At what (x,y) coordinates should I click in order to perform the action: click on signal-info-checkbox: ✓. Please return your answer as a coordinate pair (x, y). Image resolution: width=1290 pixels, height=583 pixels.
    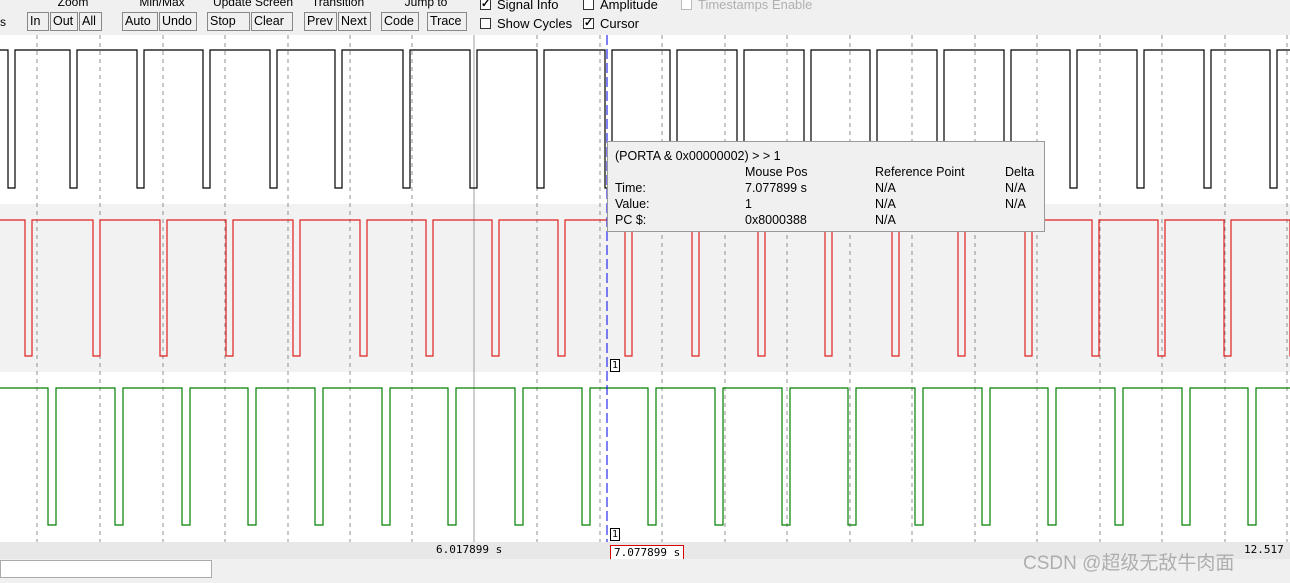
    Looking at the image, I should click on (485, 5).